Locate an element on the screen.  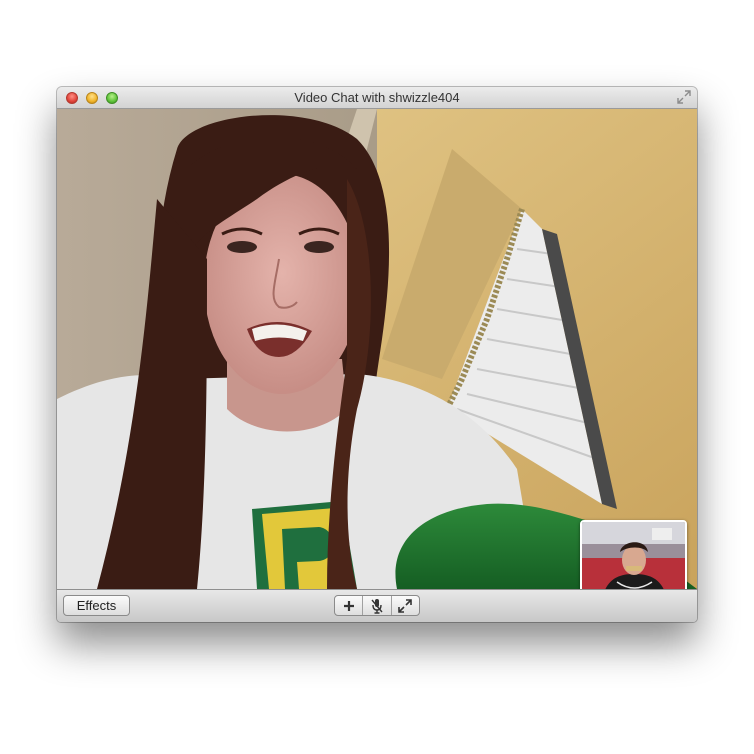
self-view-preview is located at coordinates (633, 554).